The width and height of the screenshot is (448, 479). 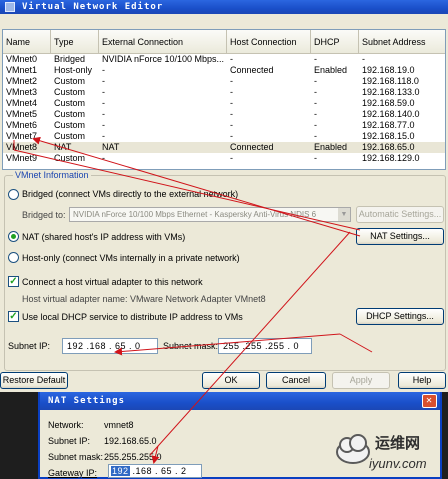 What do you see at coordinates (63, 147) in the screenshot?
I see `table-cell-type: NAT` at bounding box center [63, 147].